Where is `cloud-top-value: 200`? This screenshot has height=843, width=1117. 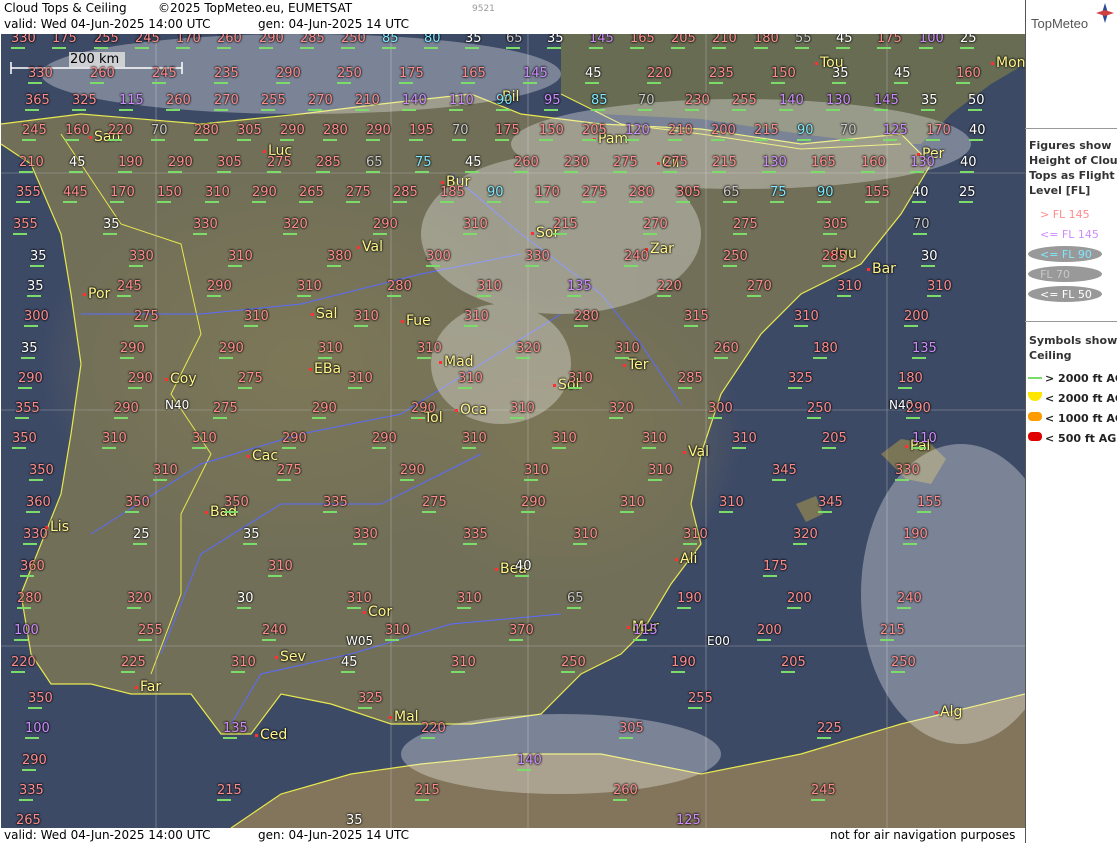 cloud-top-value: 200 is located at coordinates (723, 132).